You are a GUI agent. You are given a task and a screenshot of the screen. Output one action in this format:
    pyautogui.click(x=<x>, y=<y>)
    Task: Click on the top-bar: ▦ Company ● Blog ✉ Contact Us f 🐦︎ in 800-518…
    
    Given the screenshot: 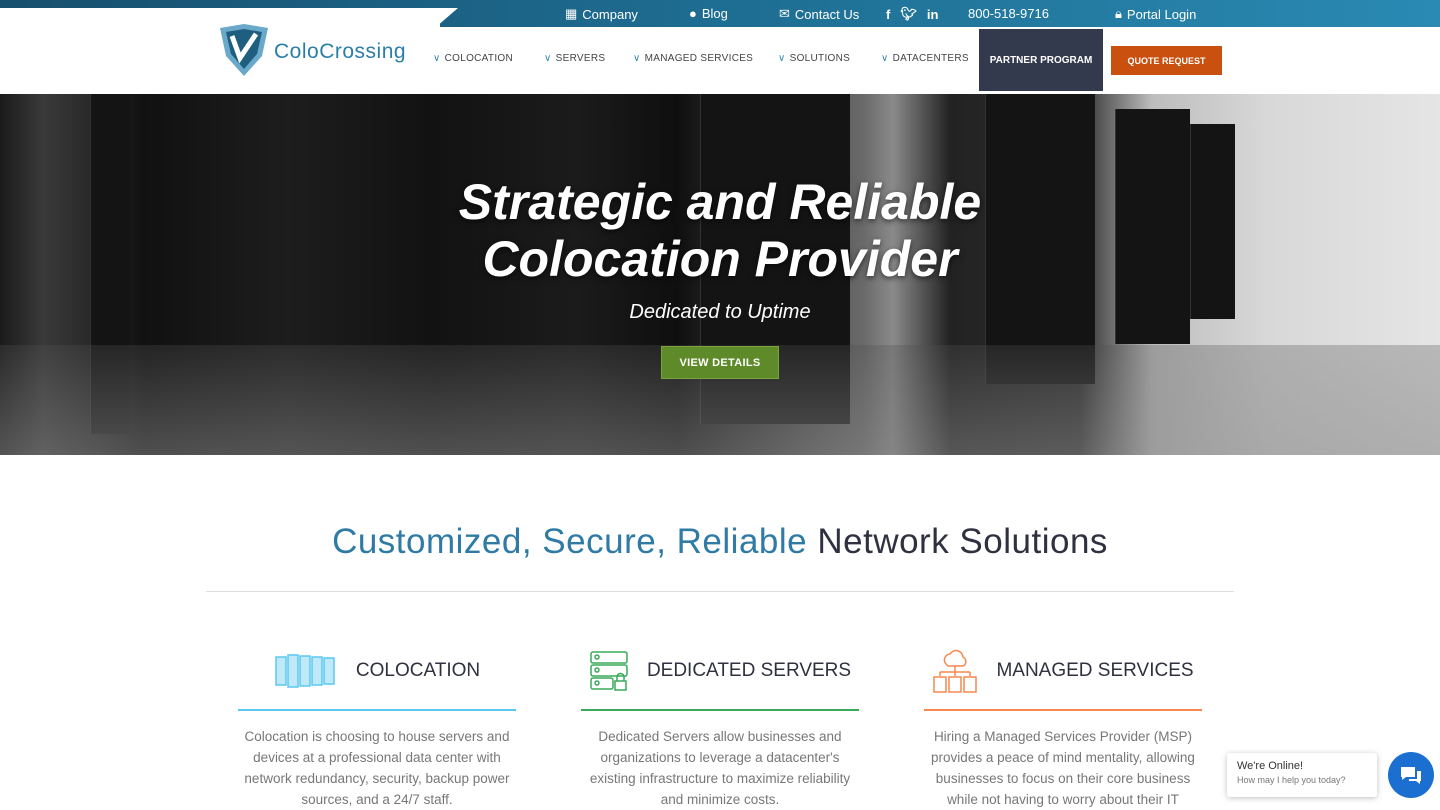 What is the action you would take?
    pyautogui.click(x=720, y=13)
    